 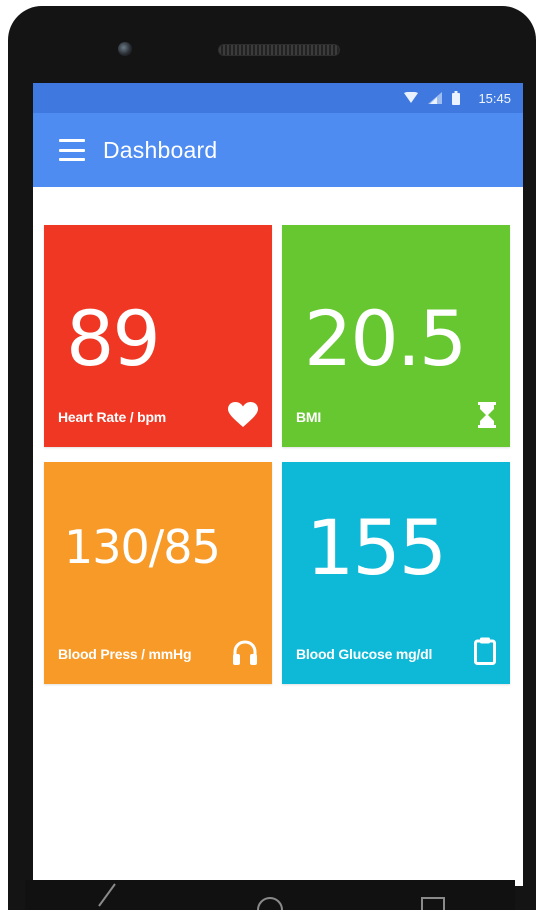 What do you see at coordinates (125, 654) in the screenshot?
I see `blood-pressure-label: Blood Press / mmHg` at bounding box center [125, 654].